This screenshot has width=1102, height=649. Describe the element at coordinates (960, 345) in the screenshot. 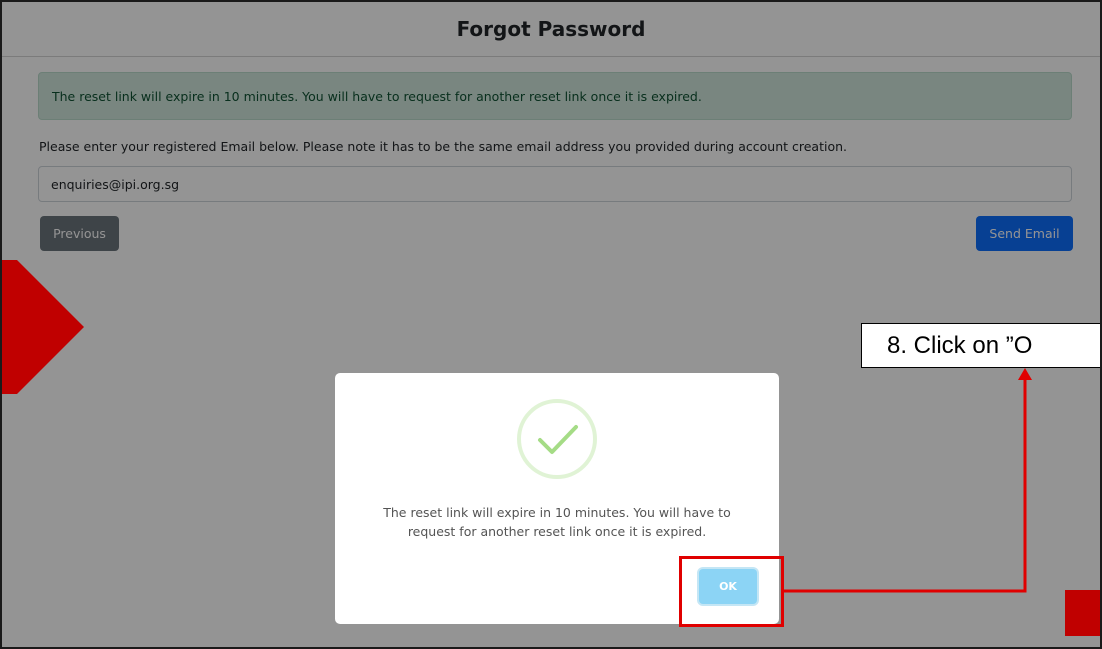

I see `callout-text: 8. Click on ”O` at that location.